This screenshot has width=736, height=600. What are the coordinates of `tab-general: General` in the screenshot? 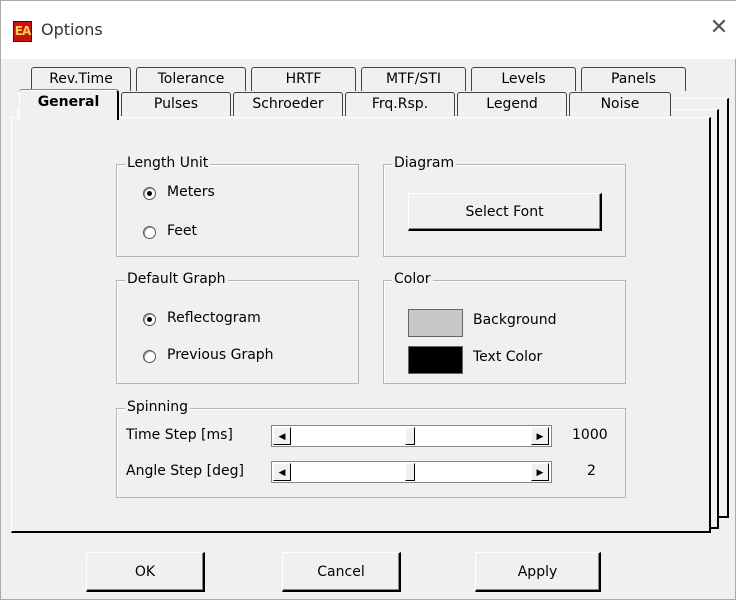 It's located at (69, 105).